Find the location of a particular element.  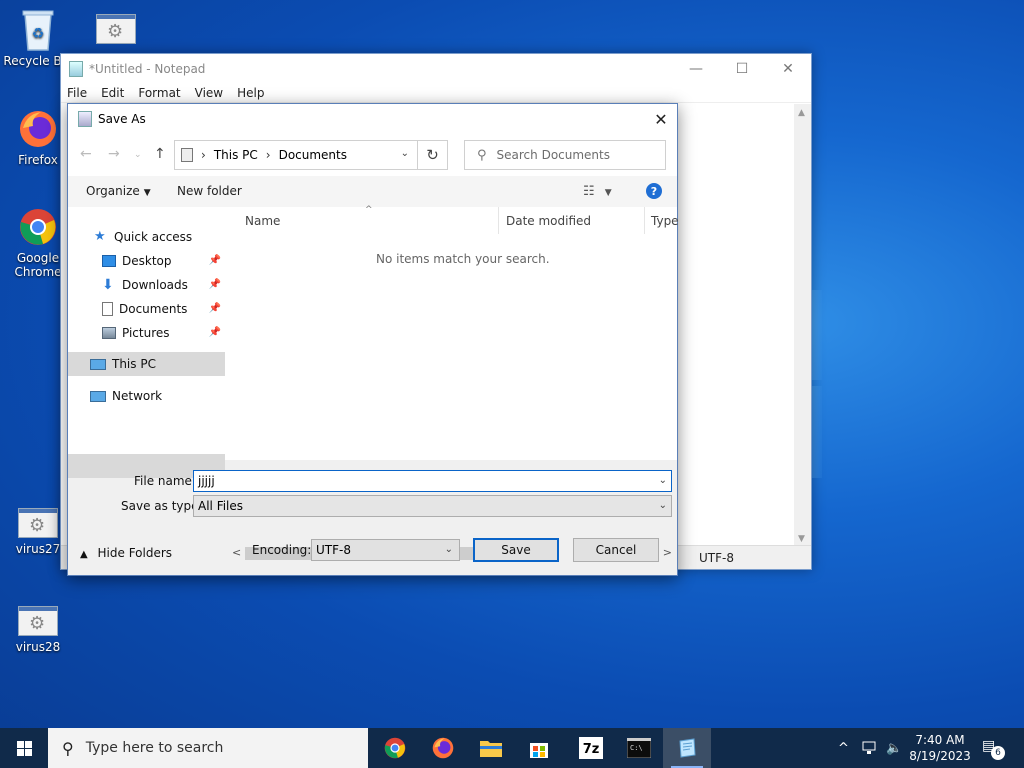

column-header-date-modified: Date modified is located at coordinates (572, 220).